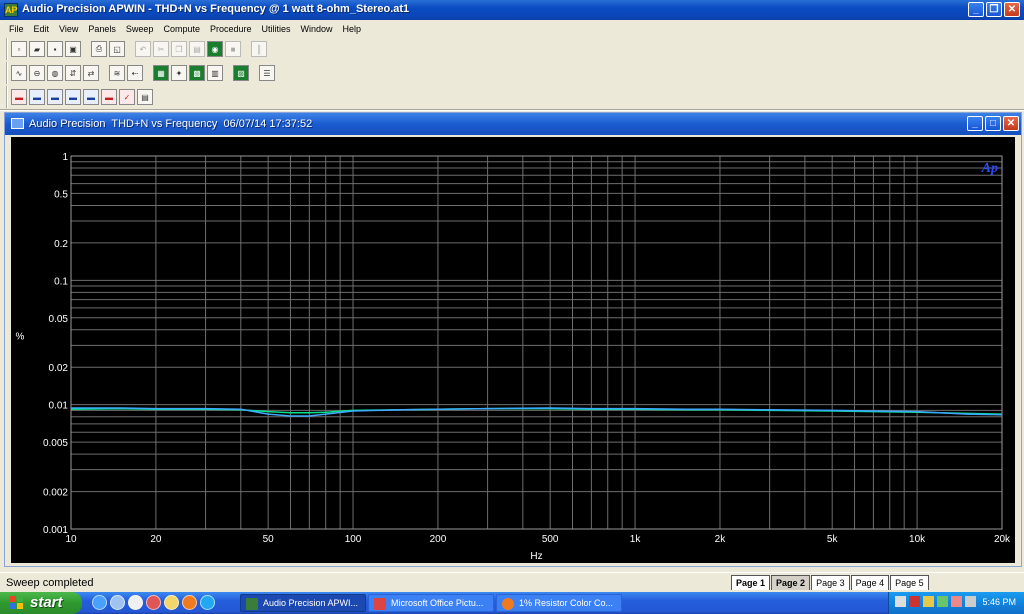 This screenshot has height=614, width=1024. What do you see at coordinates (241, 73) in the screenshot?
I see `panel-icon: ▨` at bounding box center [241, 73].